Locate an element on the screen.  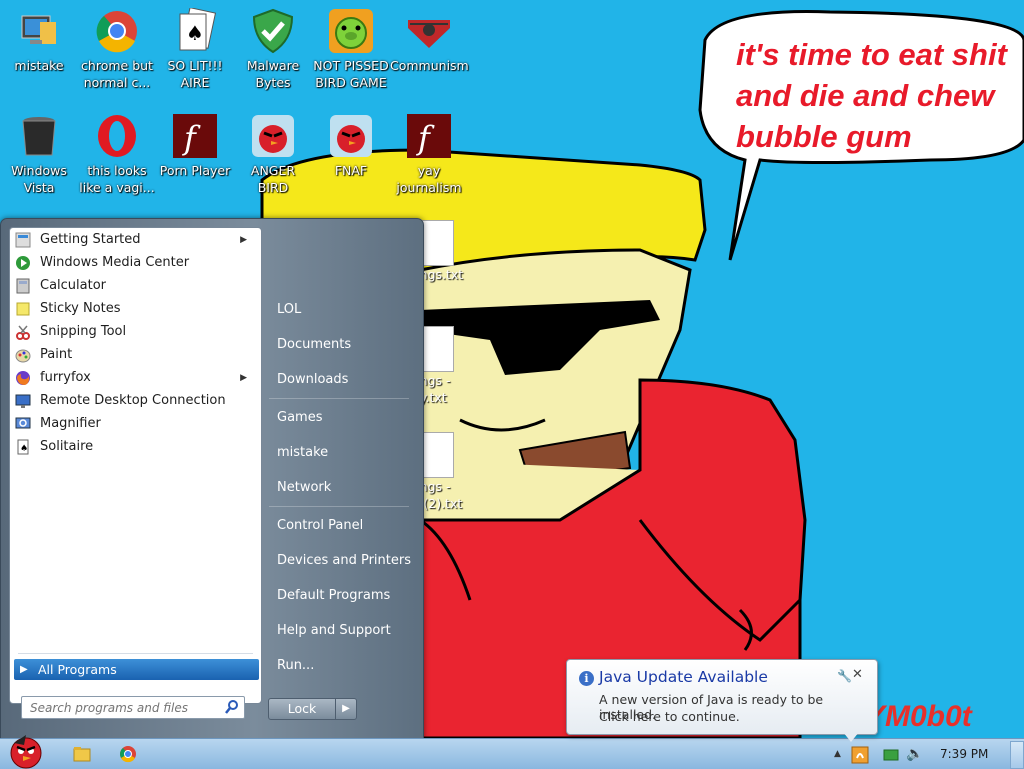
desktop-icon-label: FNAF is located at coordinates (351, 170).